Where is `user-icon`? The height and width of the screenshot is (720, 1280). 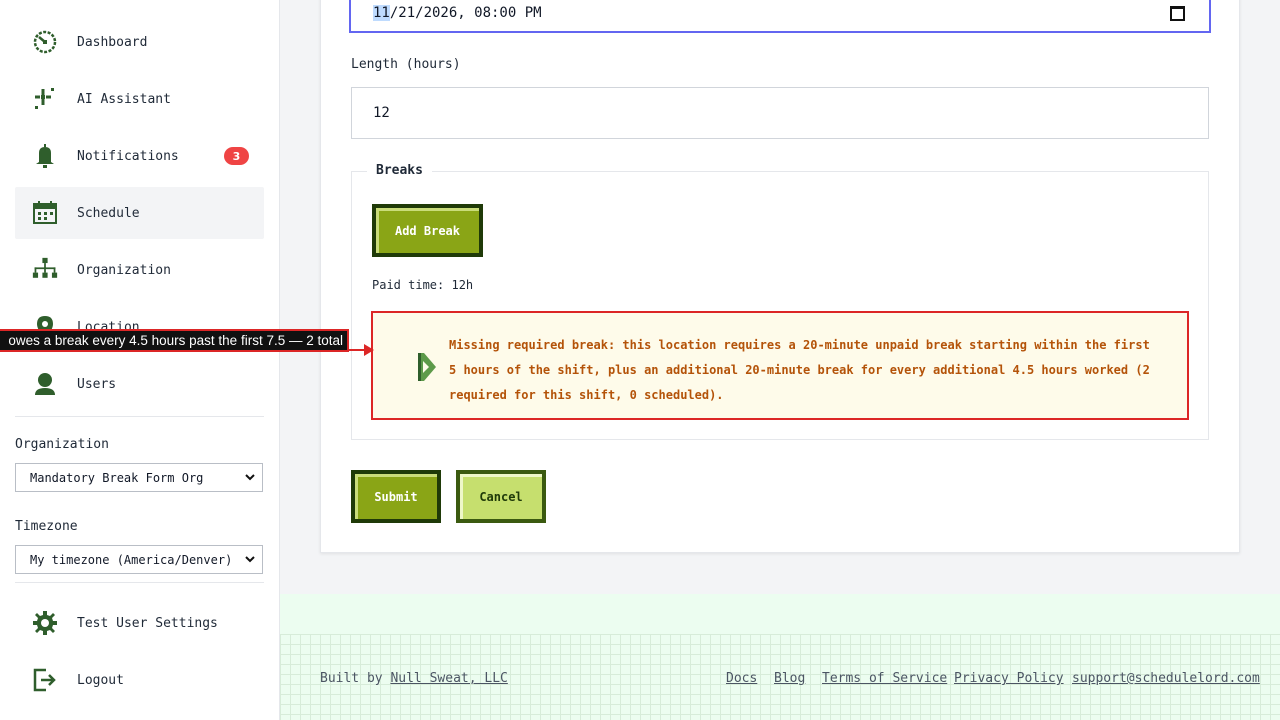 user-icon is located at coordinates (45, 384).